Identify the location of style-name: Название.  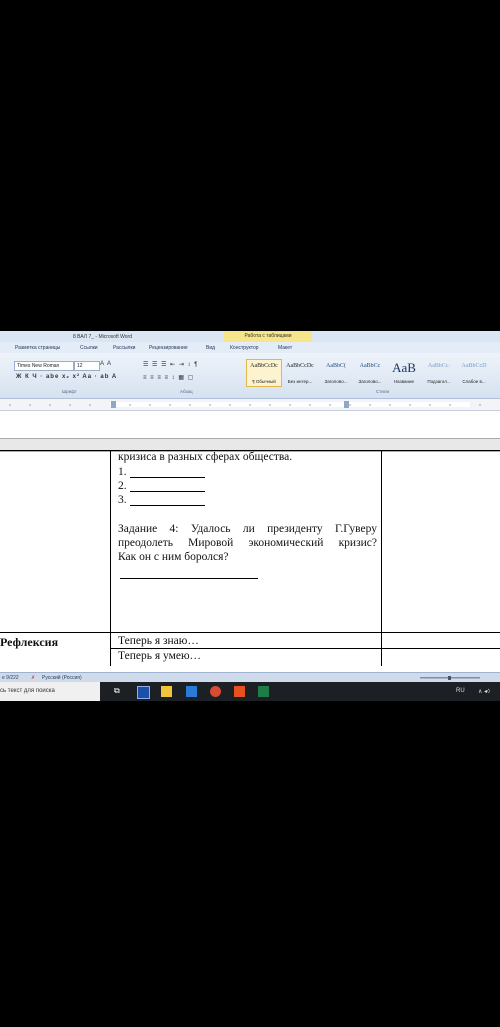
(404, 381).